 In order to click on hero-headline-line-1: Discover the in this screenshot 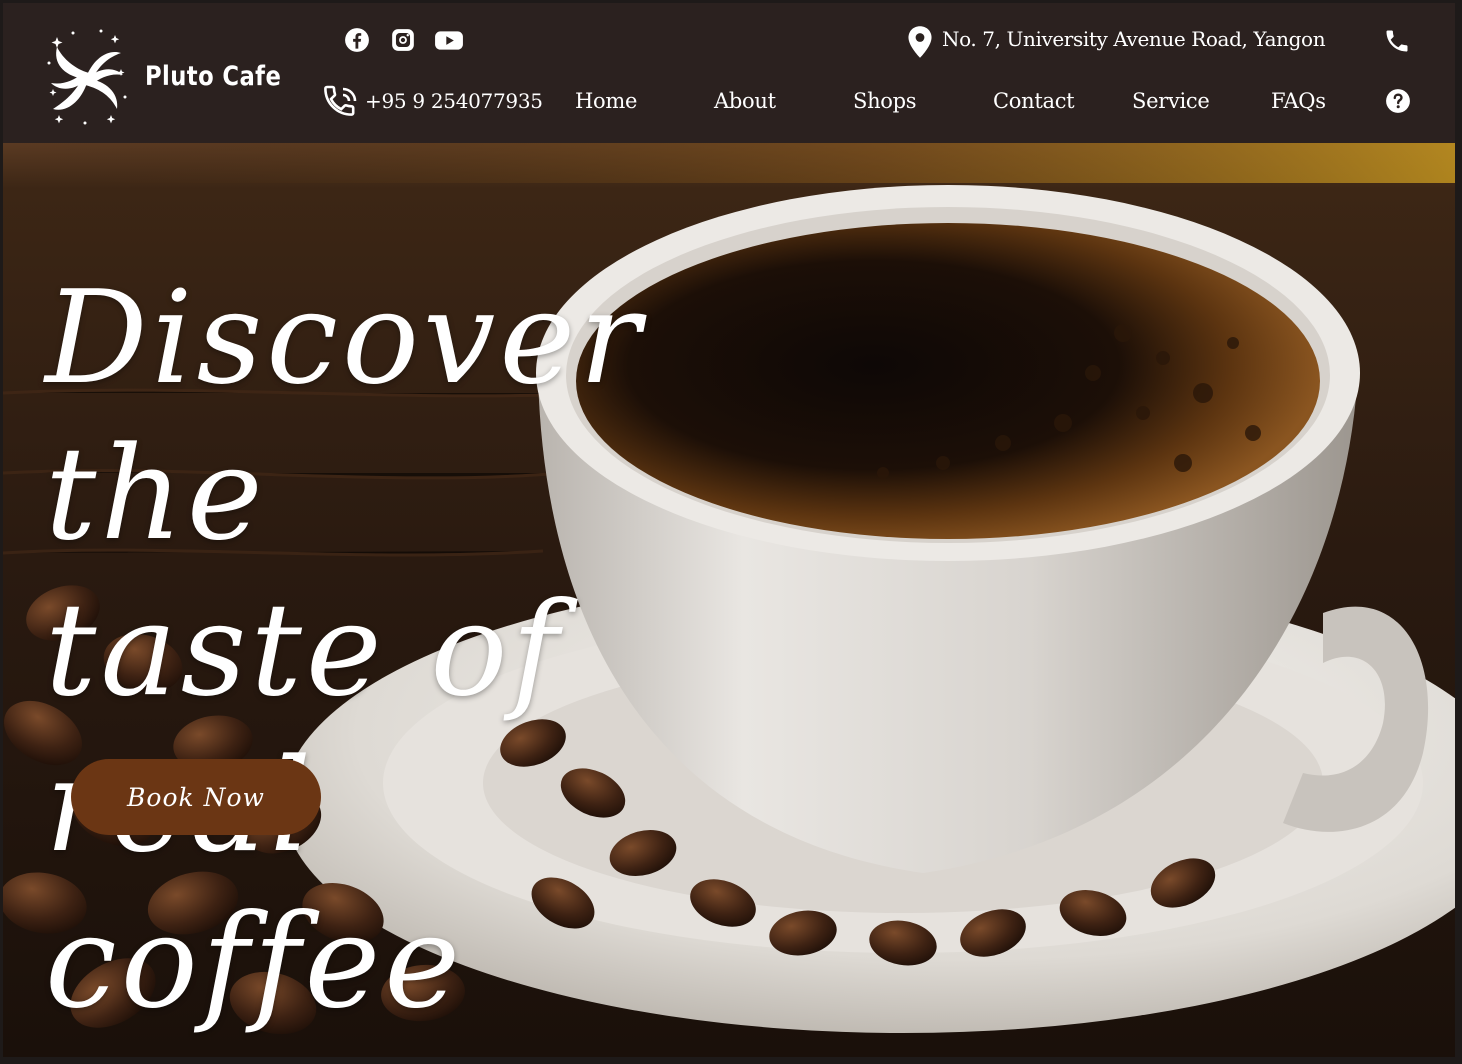, I will do `click(345, 416)`.